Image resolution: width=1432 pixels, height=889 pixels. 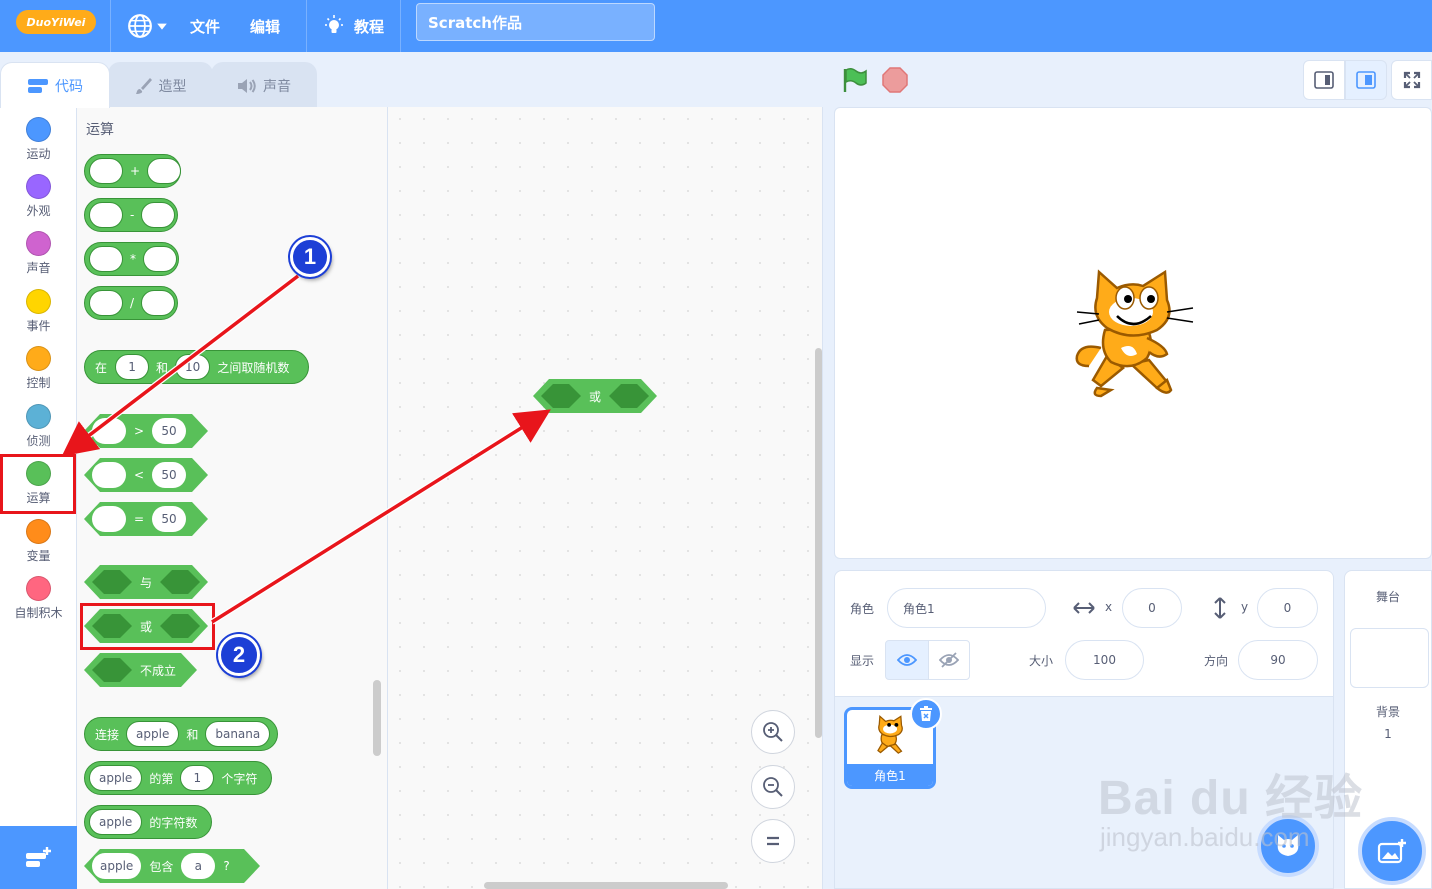 I want to click on large-stage-button, so click(x=1366, y=80).